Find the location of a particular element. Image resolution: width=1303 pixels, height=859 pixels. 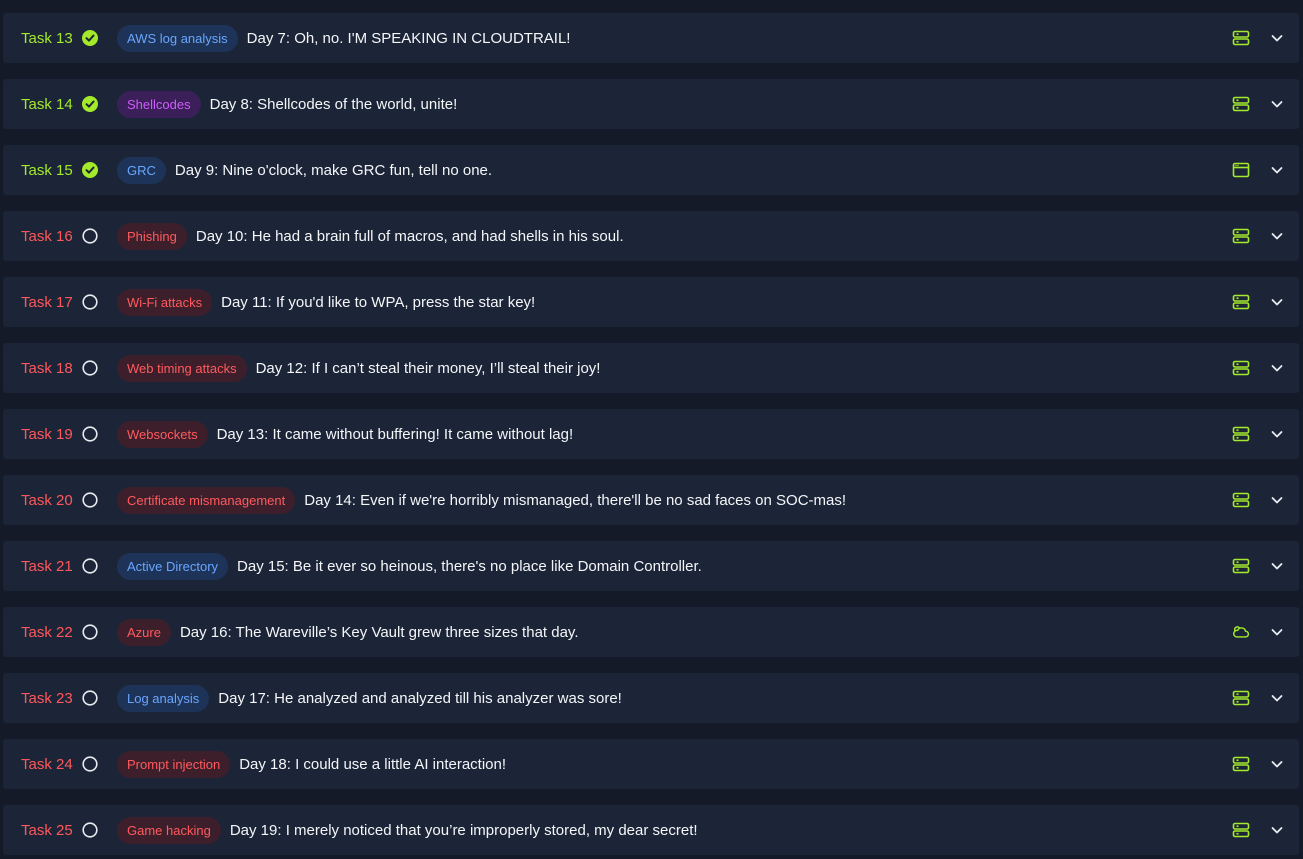

topic-tag: AWS log analysis is located at coordinates (177, 38).